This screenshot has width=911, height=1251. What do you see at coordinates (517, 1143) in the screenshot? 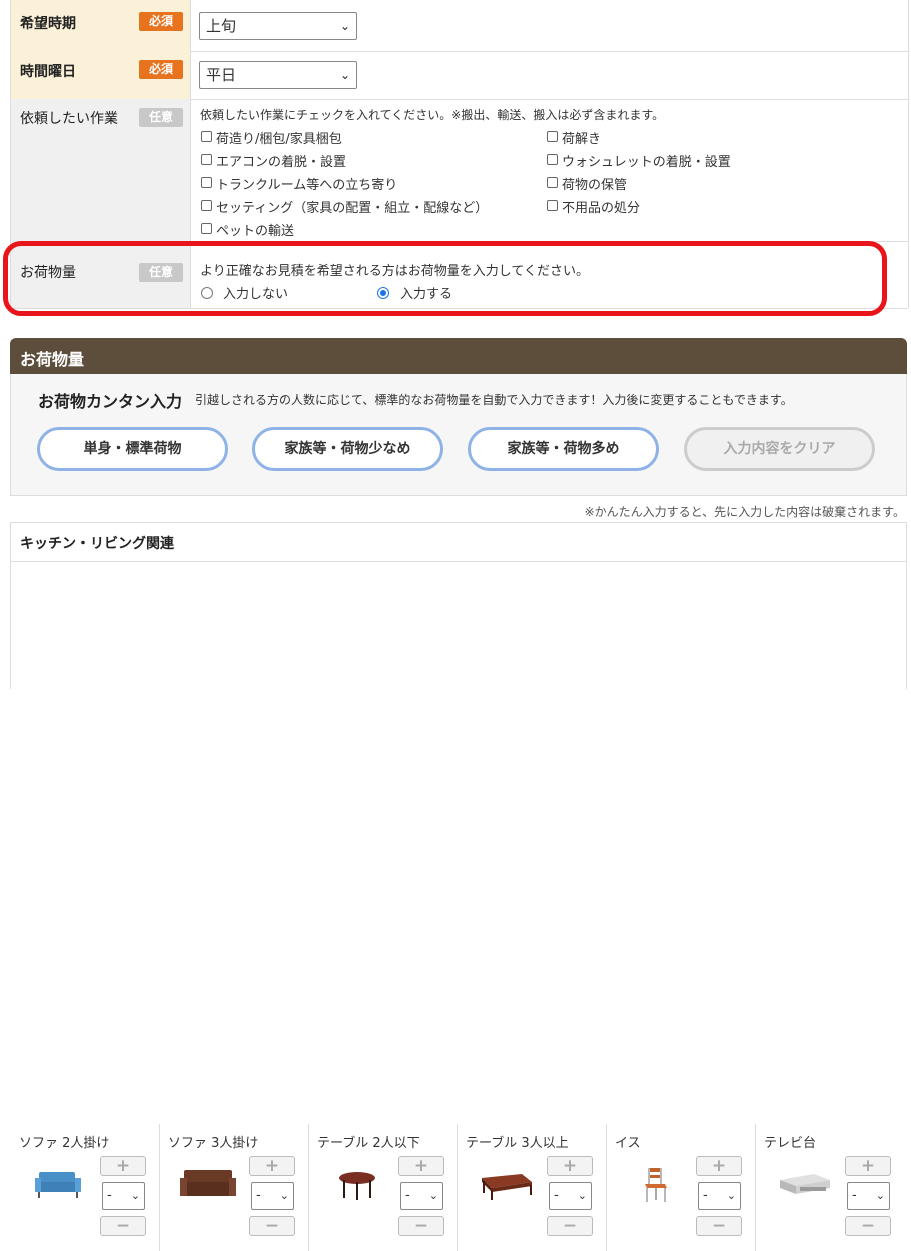
I see `item-name: テーブル 3人以上` at bounding box center [517, 1143].